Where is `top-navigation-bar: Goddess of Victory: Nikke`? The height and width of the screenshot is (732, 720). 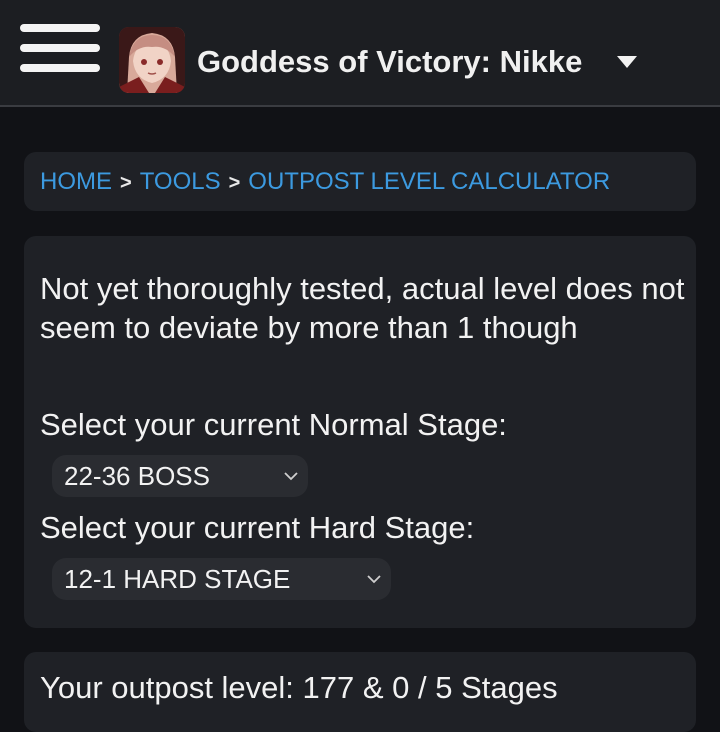
top-navigation-bar: Goddess of Victory: Nikke is located at coordinates (360, 53).